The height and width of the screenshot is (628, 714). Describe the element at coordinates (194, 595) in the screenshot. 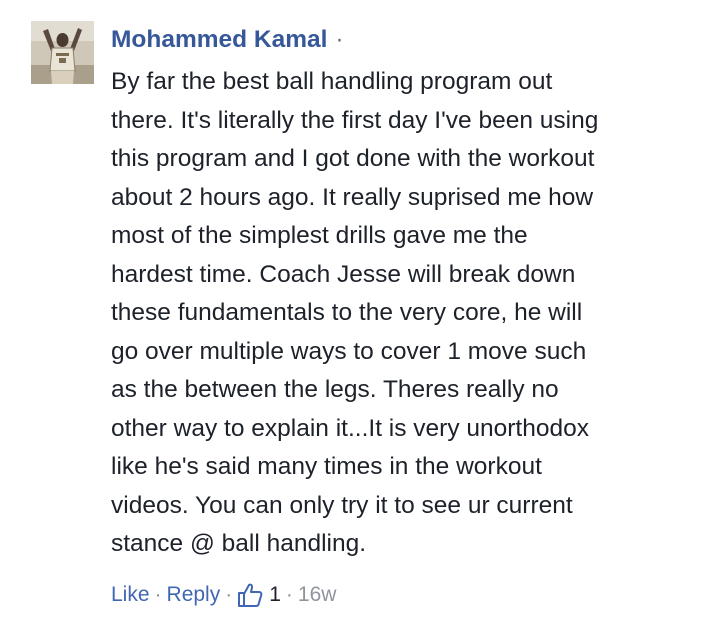

I see `reply-button: Reply` at that location.